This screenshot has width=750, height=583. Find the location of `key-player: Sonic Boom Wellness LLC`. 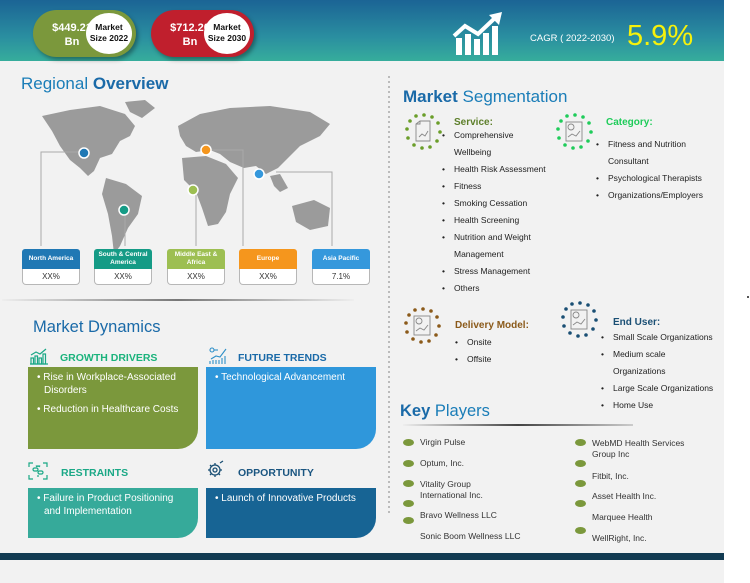

key-player: Sonic Boom Wellness LLC is located at coordinates (470, 536).